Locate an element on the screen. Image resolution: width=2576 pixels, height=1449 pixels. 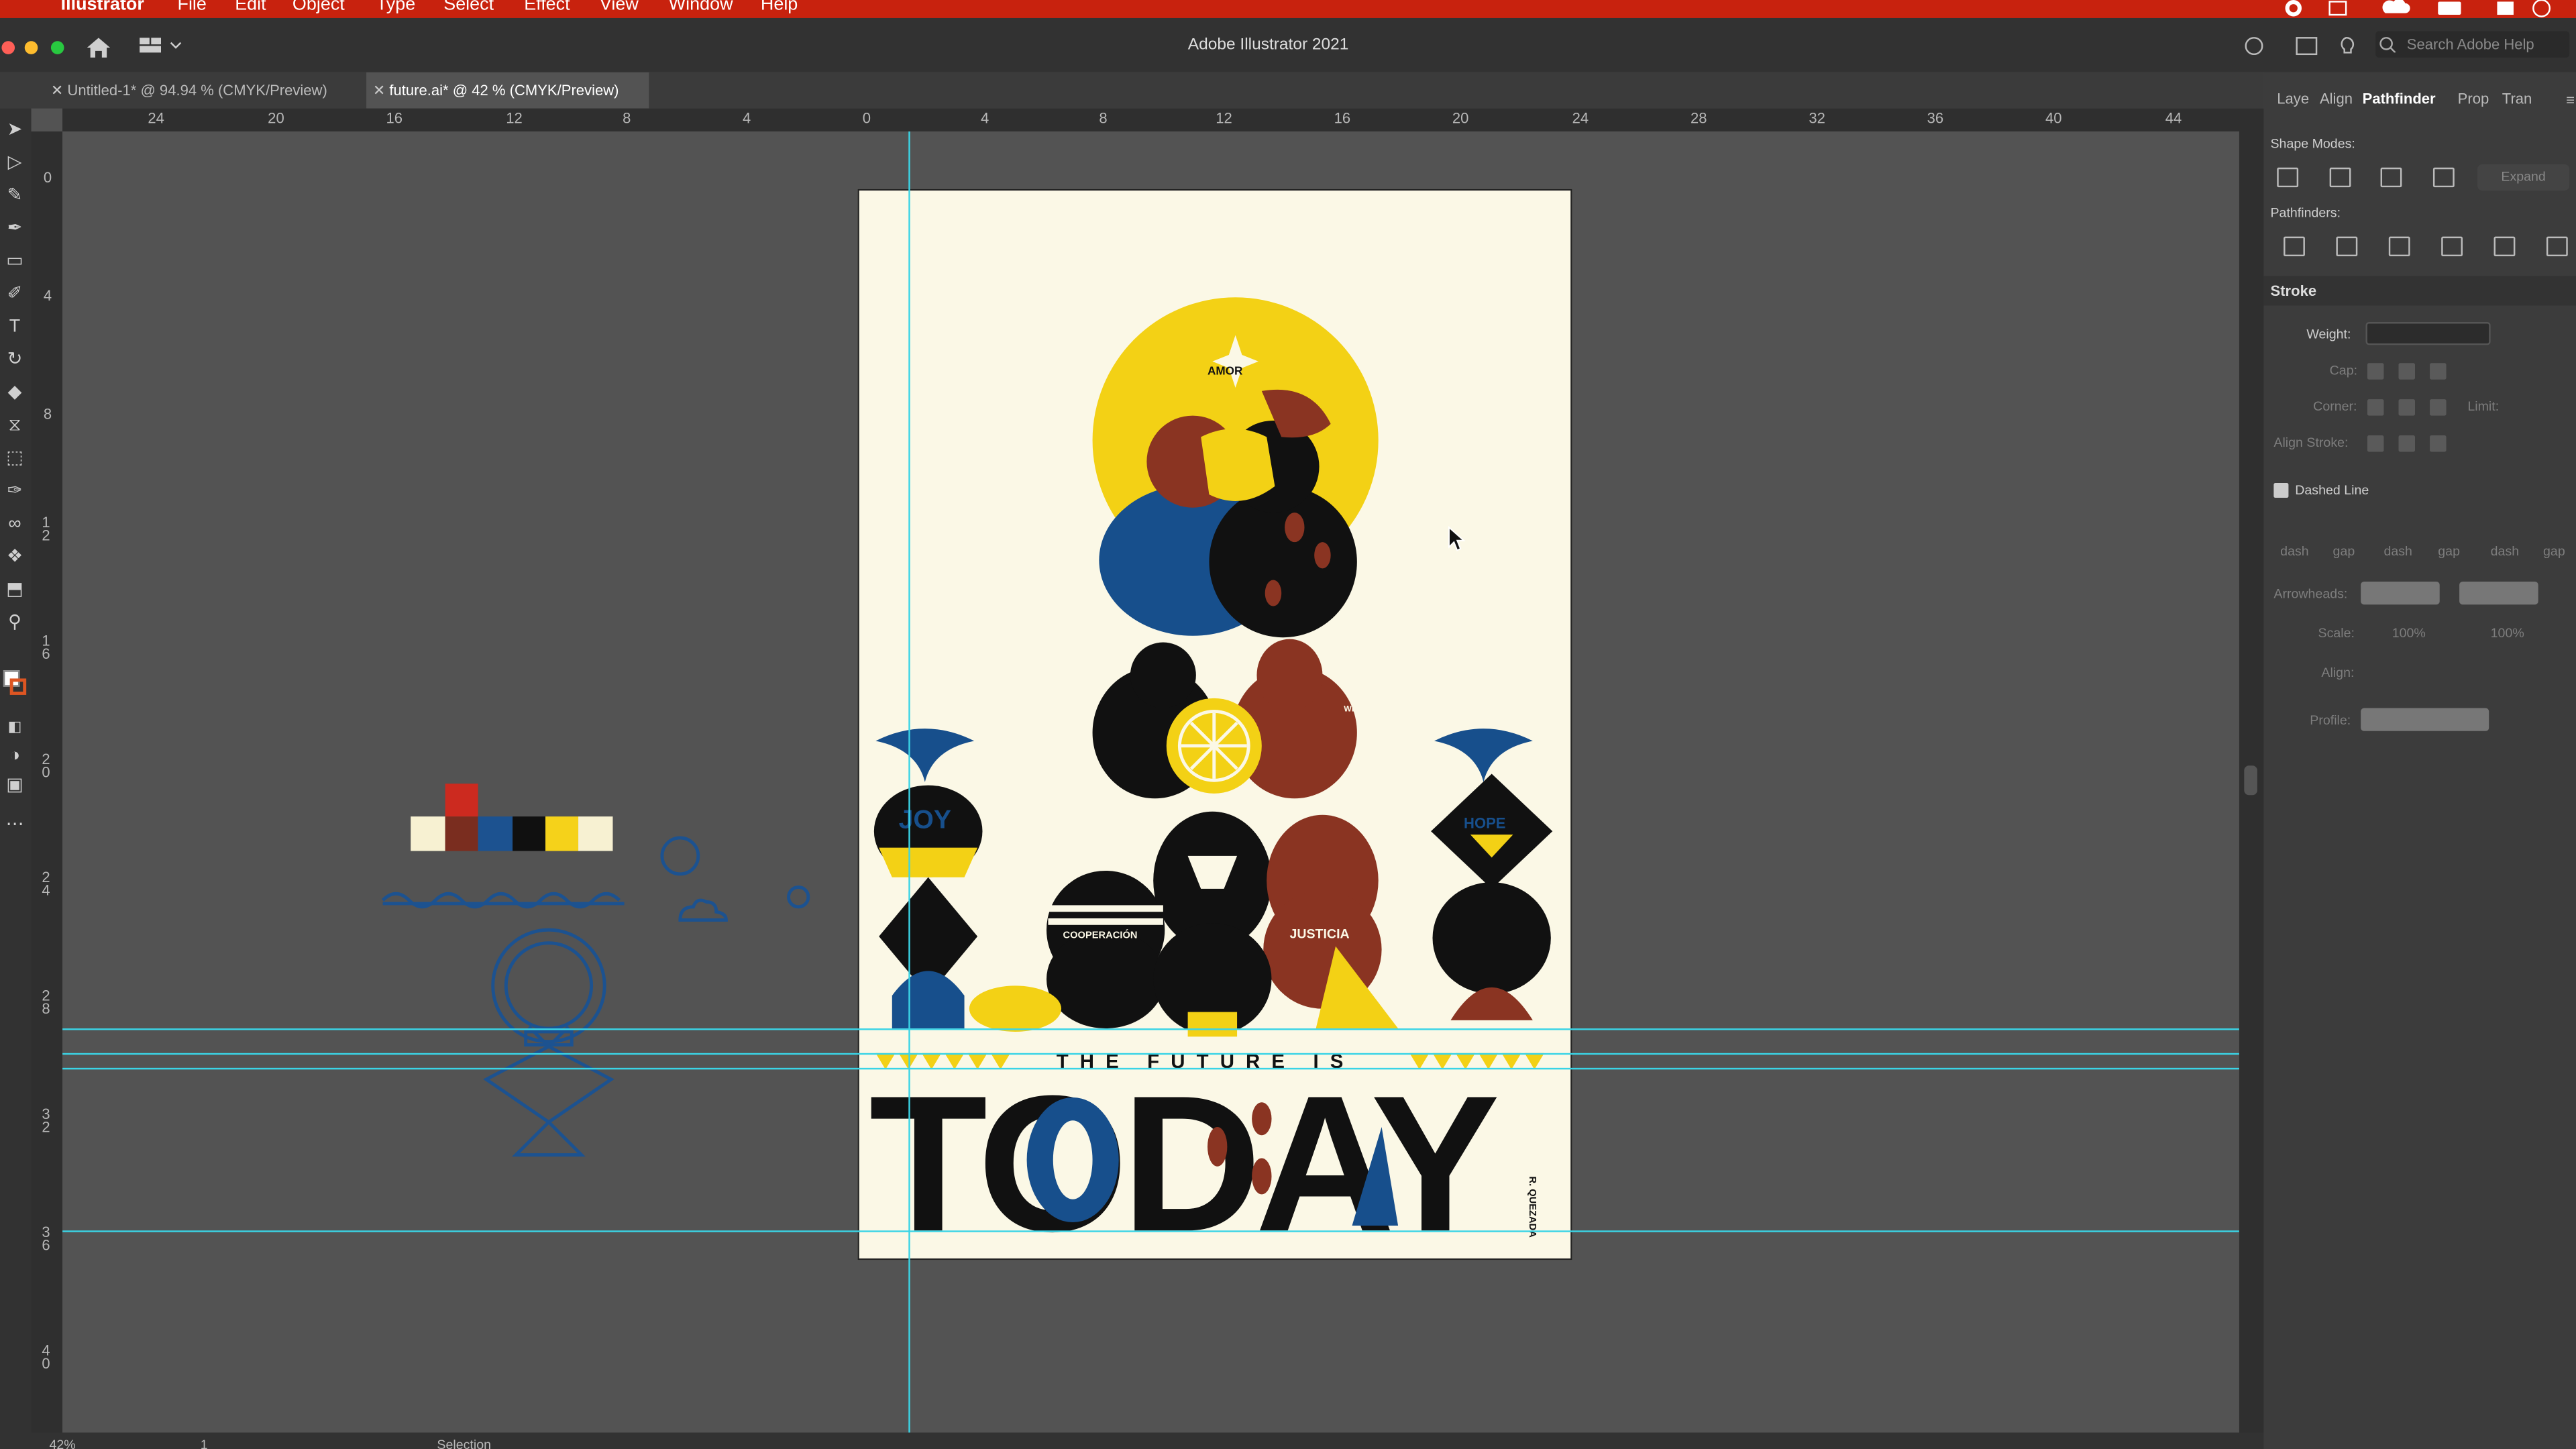
dashed-line-checkbox is located at coordinates (2281, 490).